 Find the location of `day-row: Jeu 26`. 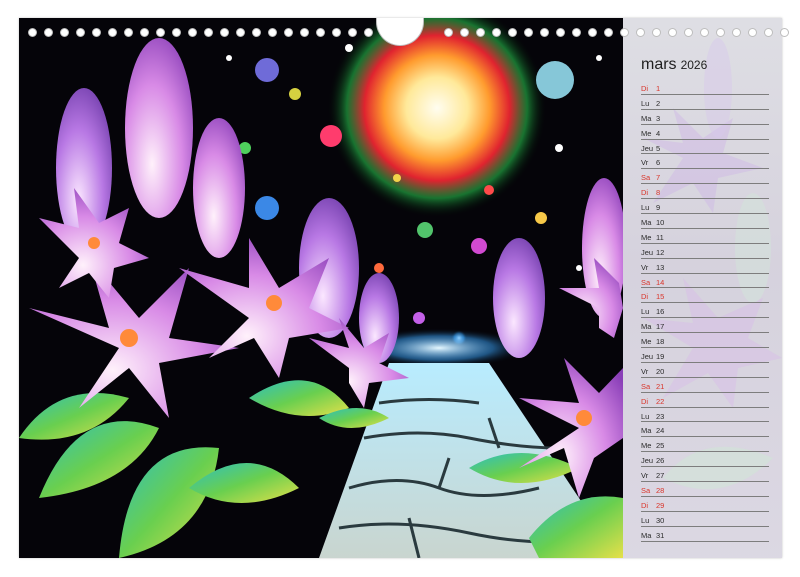

day-row: Jeu 26 is located at coordinates (705, 460).